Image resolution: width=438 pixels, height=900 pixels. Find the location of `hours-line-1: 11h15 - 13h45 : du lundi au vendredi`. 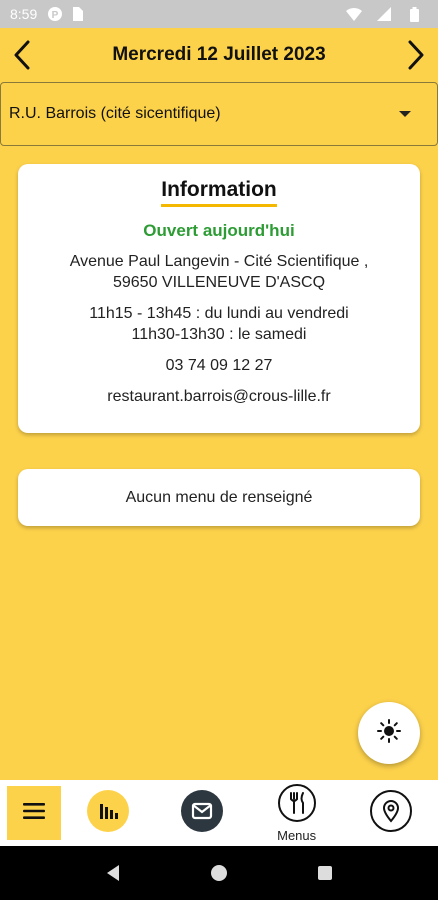

hours-line-1: 11h15 - 13h45 : du lundi au vendredi is located at coordinates (219, 313).